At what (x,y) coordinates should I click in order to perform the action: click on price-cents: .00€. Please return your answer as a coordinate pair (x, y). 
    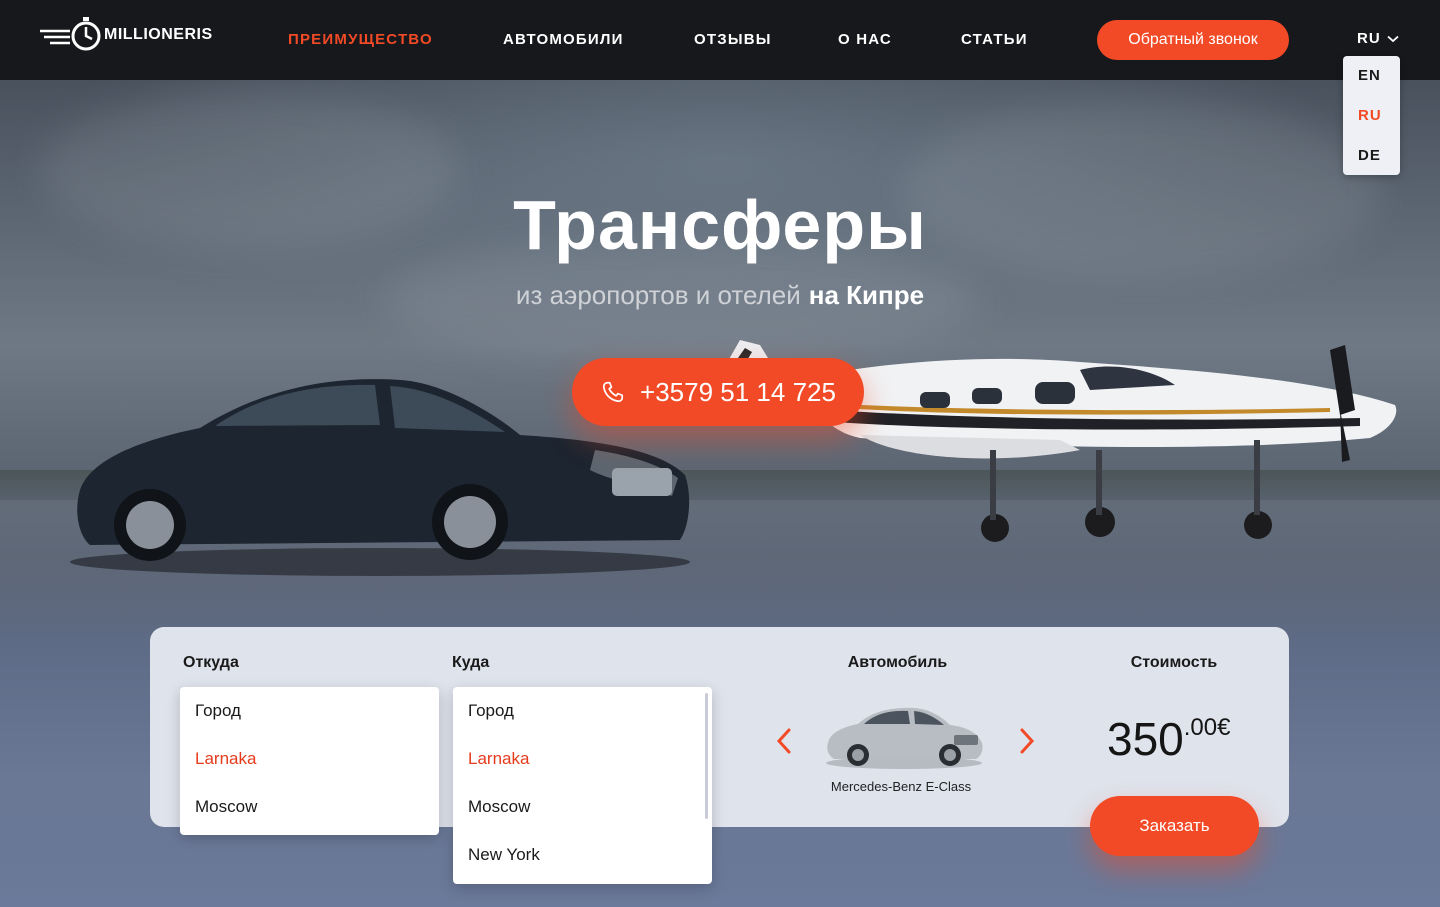
    Looking at the image, I should click on (1207, 727).